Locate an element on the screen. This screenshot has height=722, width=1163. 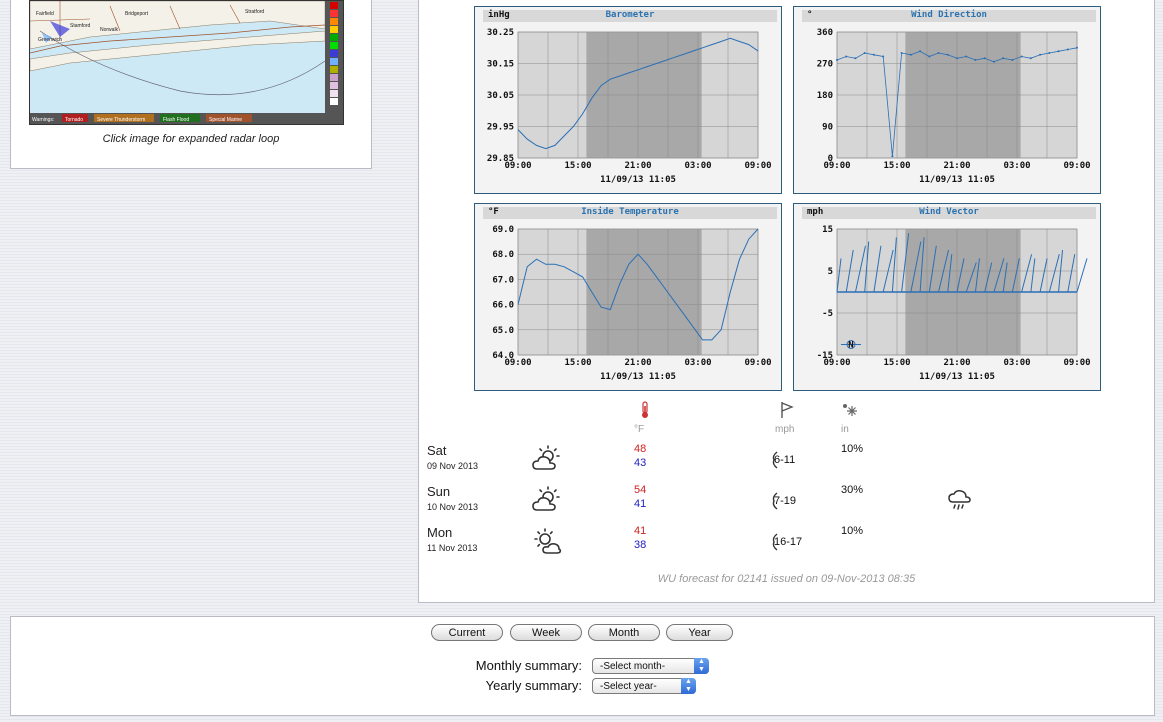
y-tick-label: 65.0 is located at coordinates (503, 331).